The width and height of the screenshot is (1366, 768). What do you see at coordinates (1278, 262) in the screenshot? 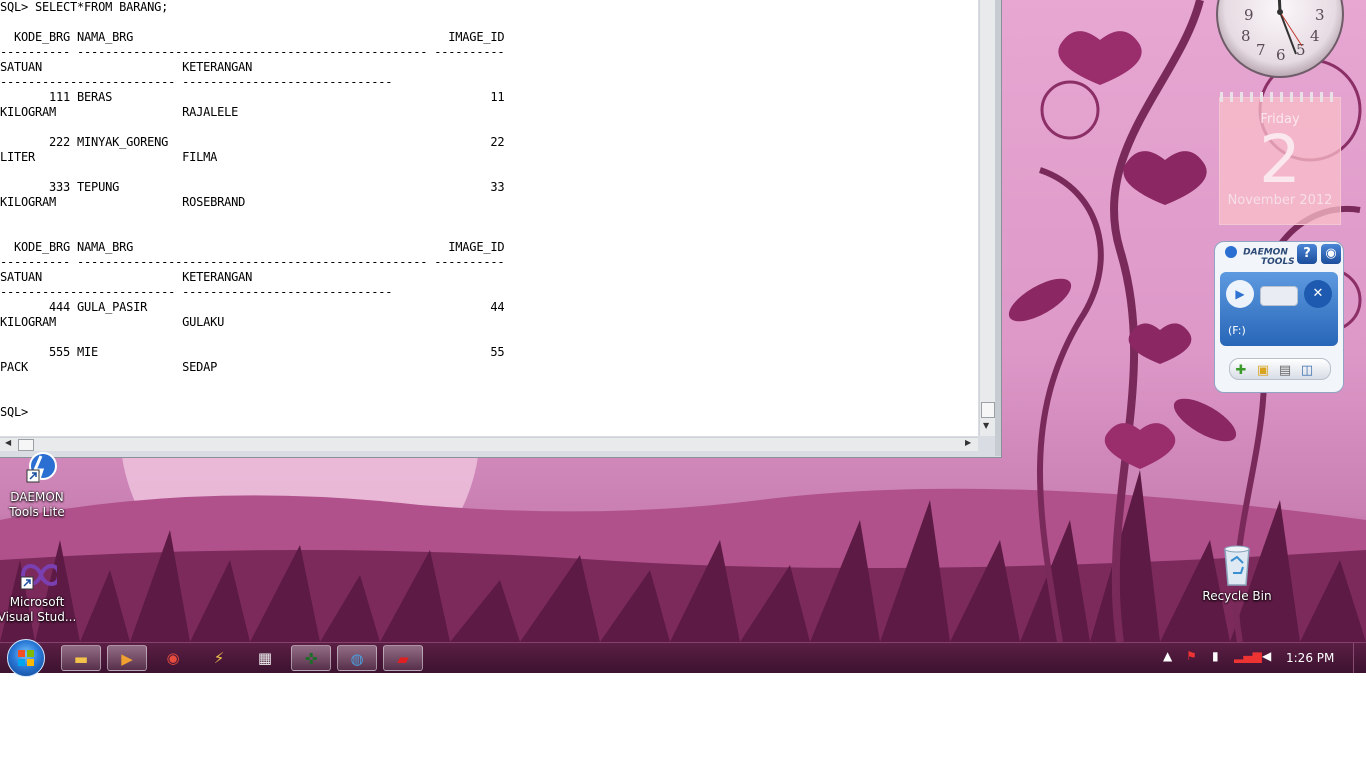
I see `daemon-logo-line2: TOOLS` at bounding box center [1278, 262].